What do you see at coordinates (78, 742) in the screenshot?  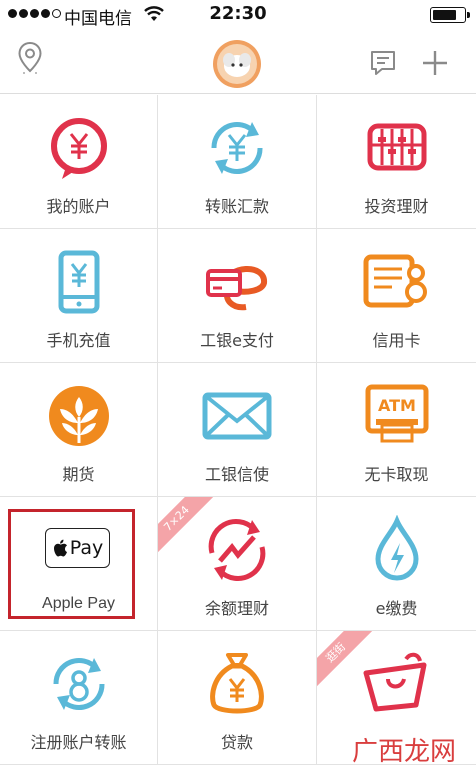 I see `grid-item-label: 注册账户转账` at bounding box center [78, 742].